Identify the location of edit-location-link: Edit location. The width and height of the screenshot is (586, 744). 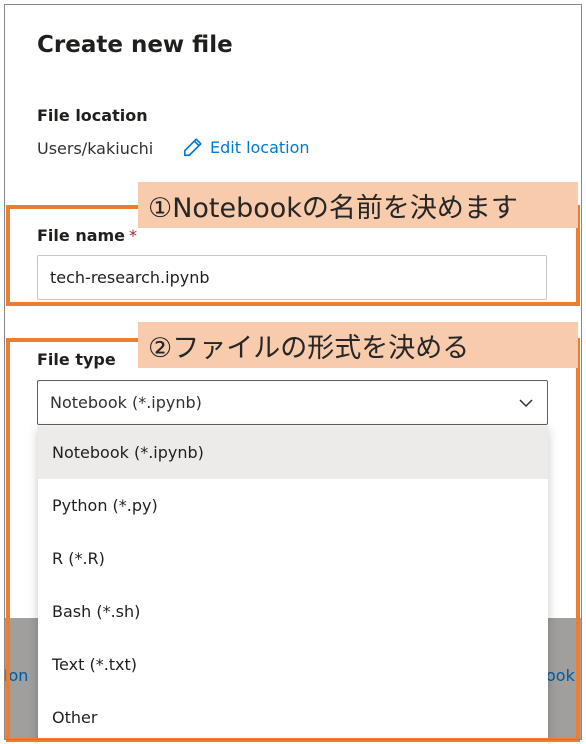
(246, 147).